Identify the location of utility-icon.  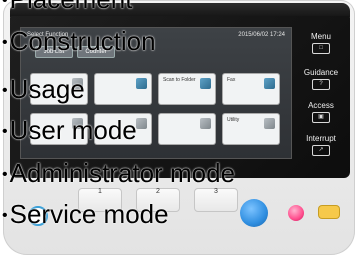
(269, 123).